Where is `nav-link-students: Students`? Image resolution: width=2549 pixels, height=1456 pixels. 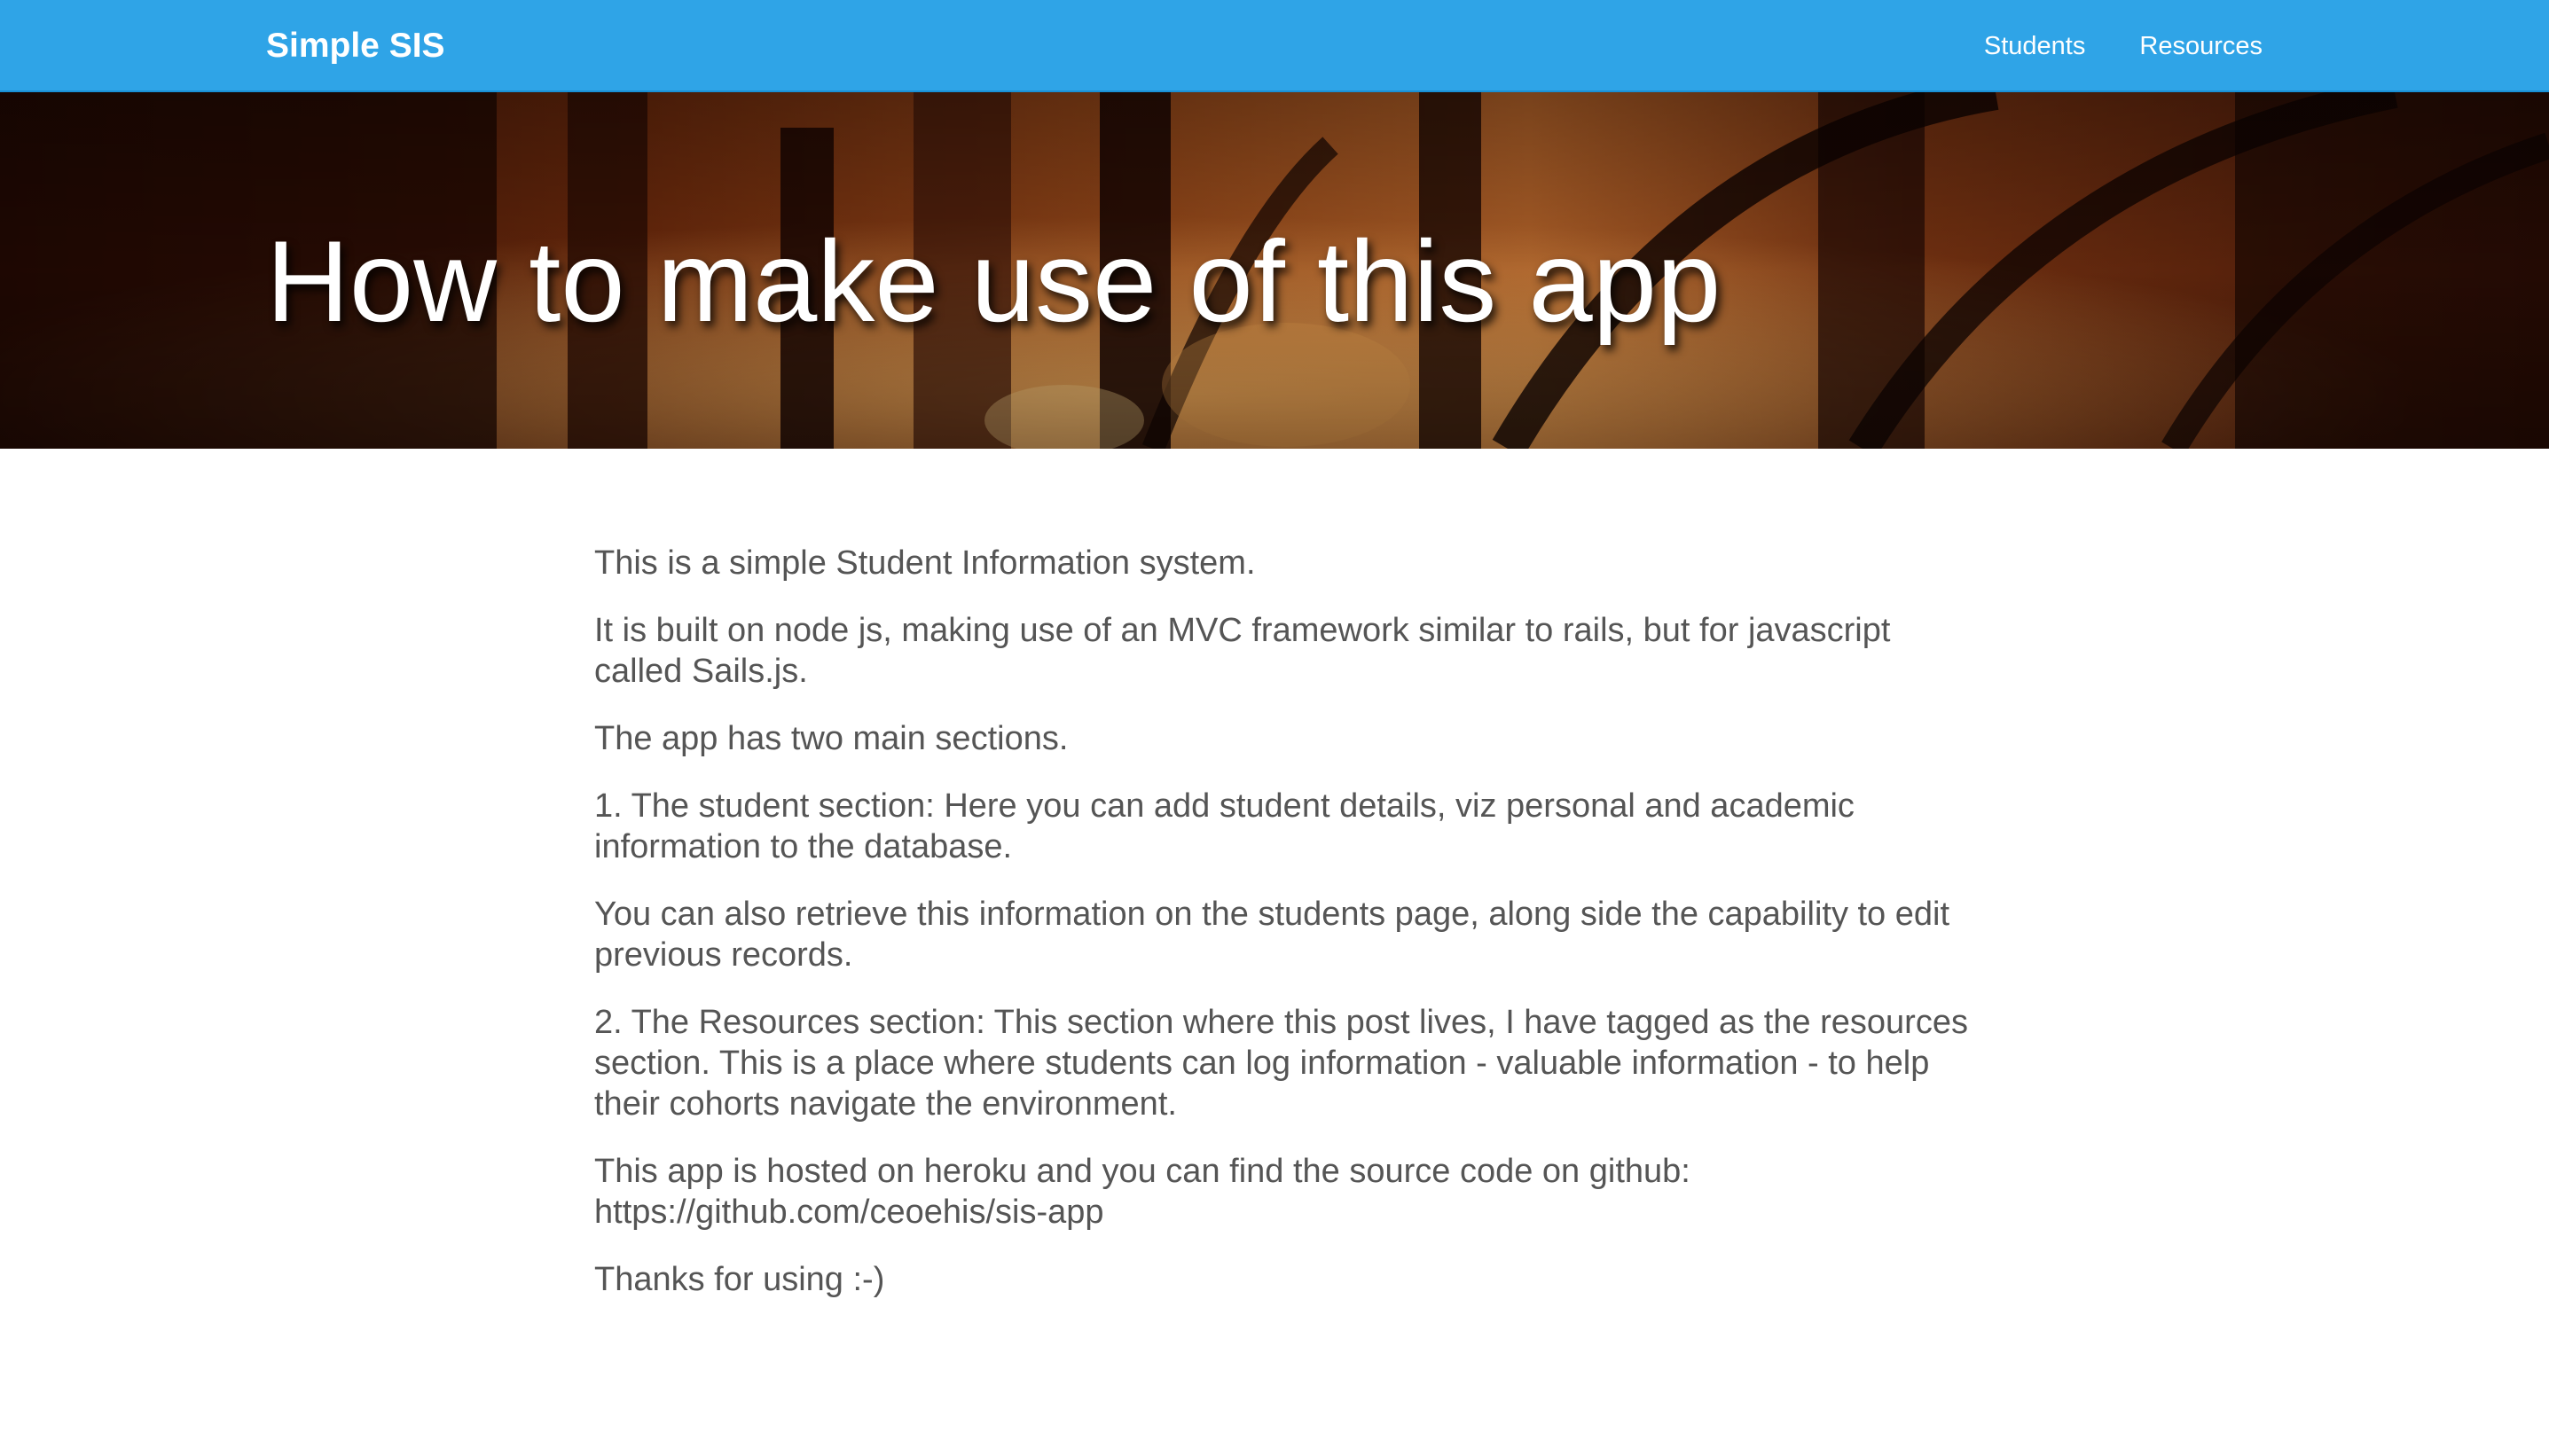
nav-link-students: Students is located at coordinates (2034, 46).